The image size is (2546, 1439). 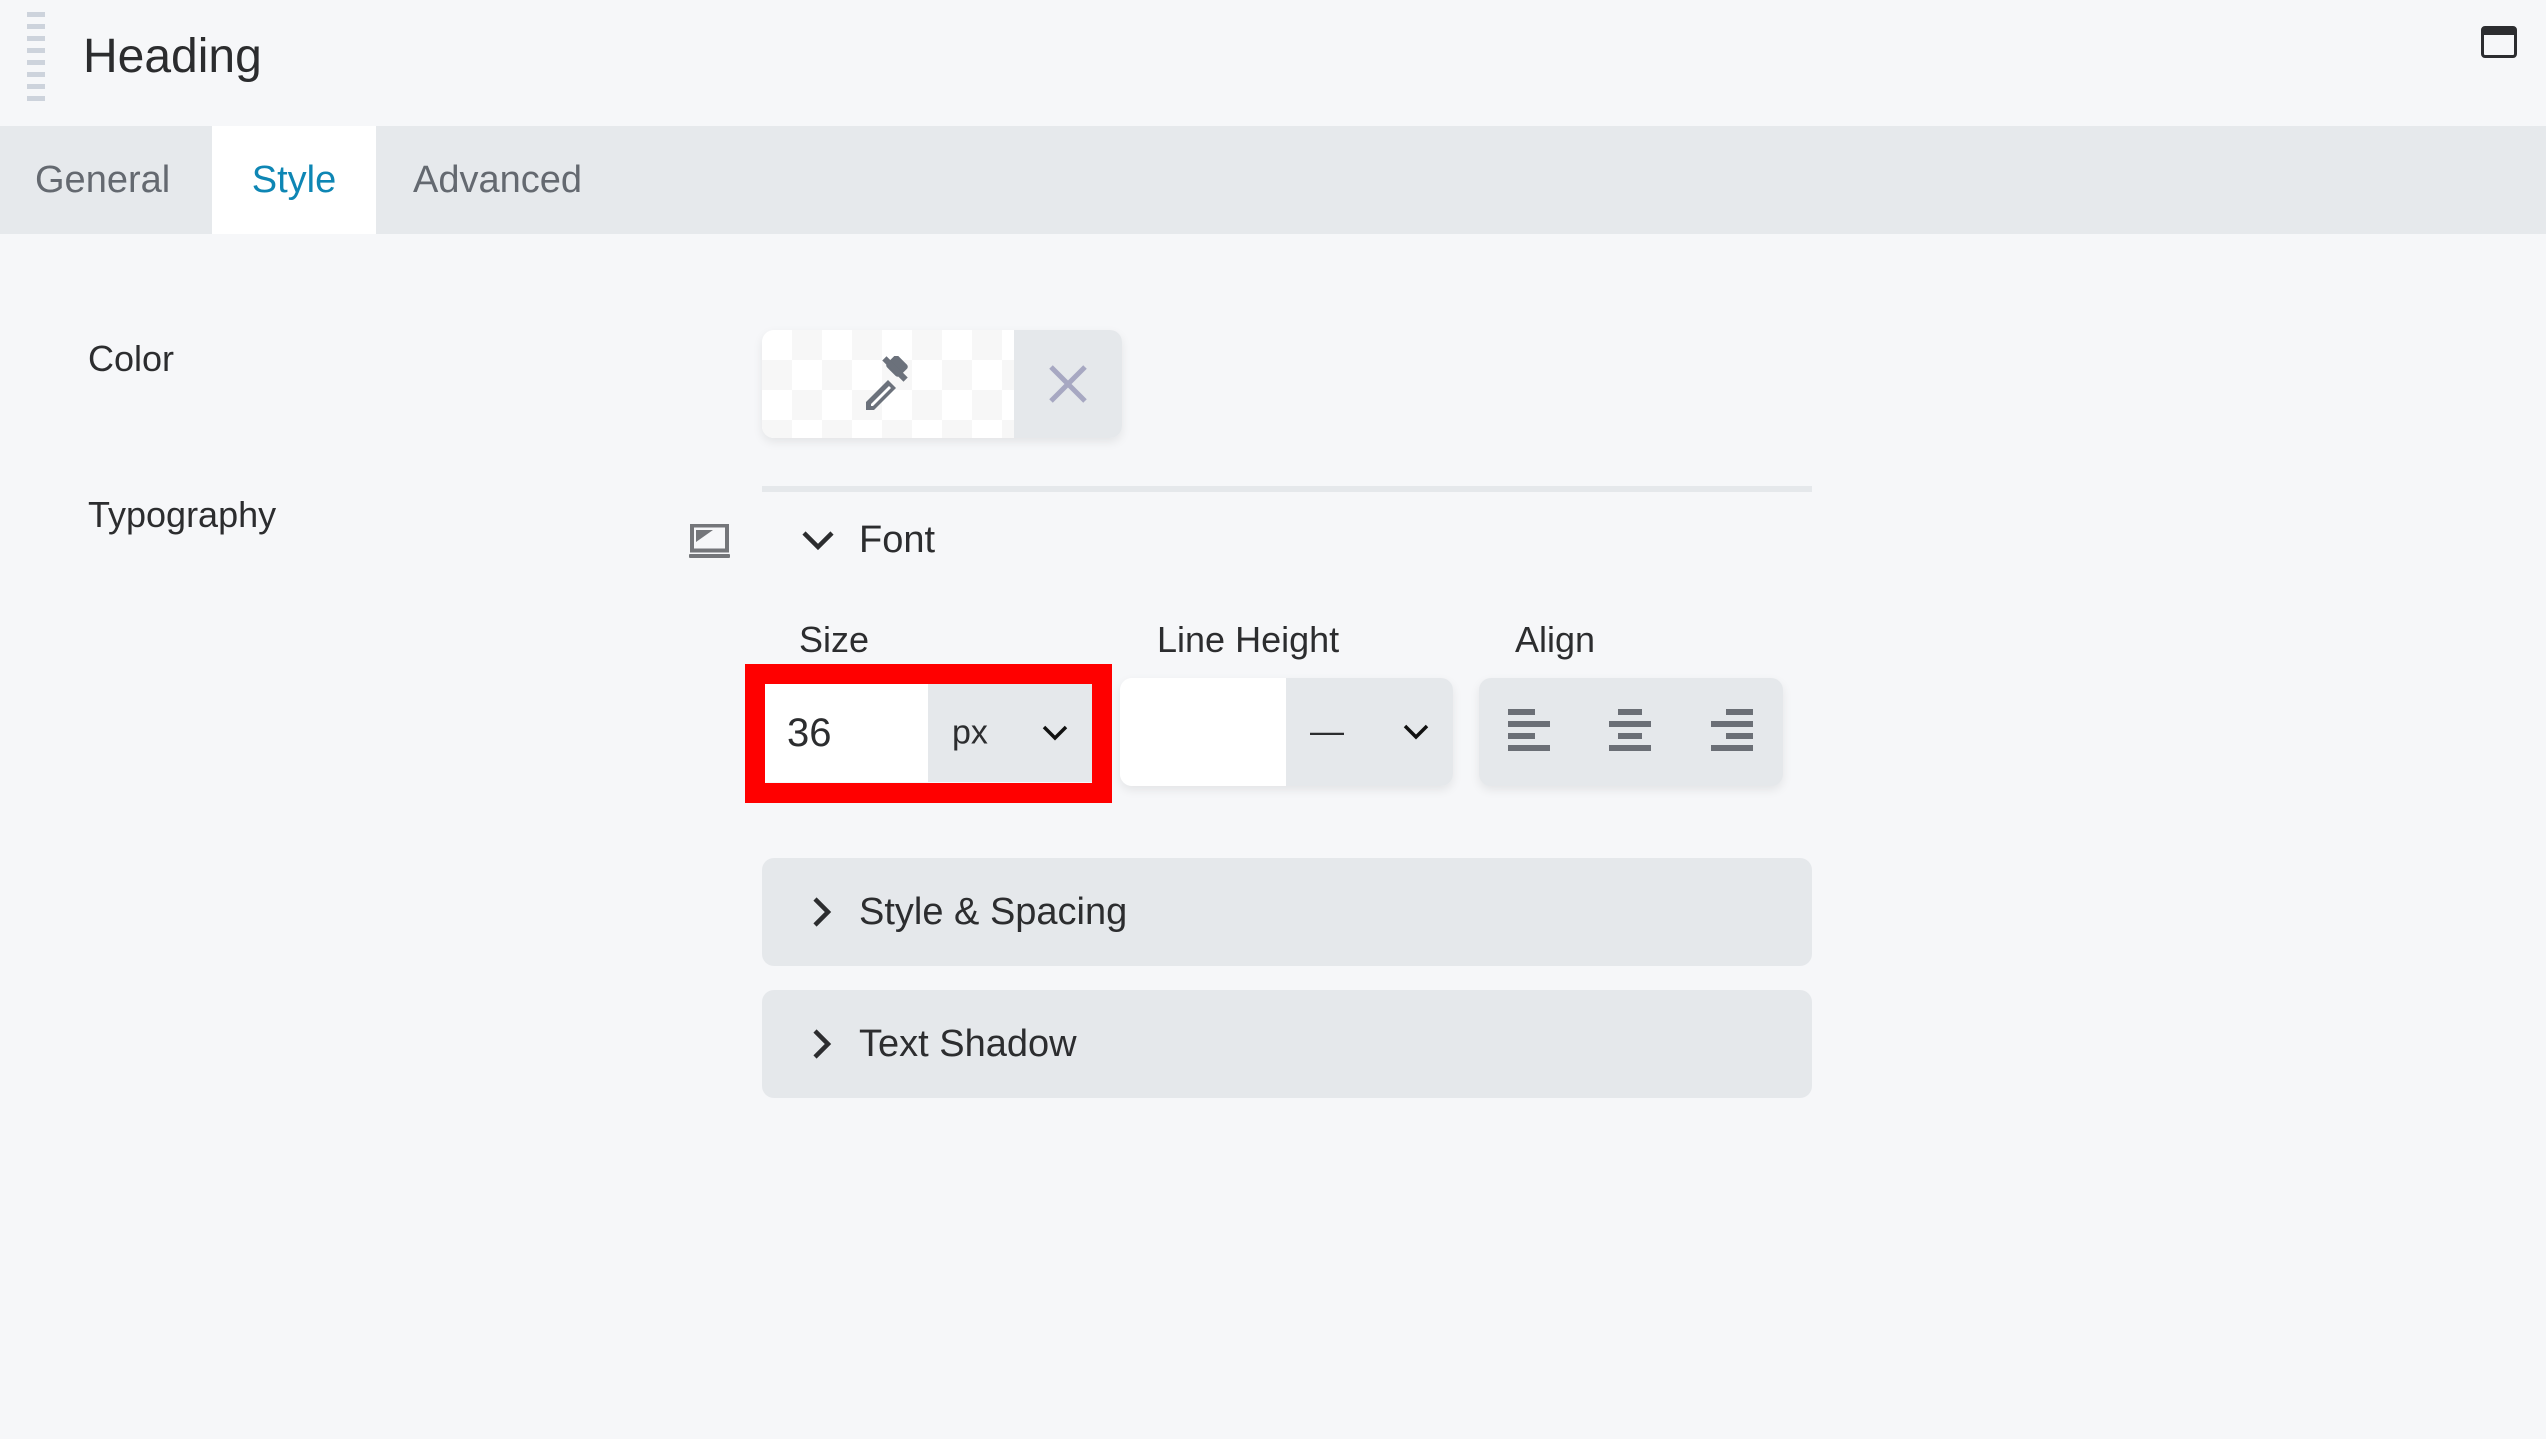 I want to click on font-section-label: Font, so click(x=897, y=539).